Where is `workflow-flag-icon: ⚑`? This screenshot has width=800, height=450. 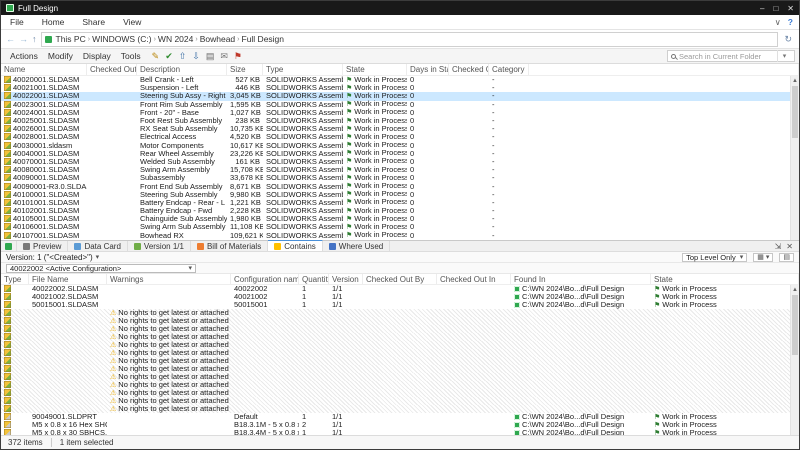 workflow-flag-icon: ⚑ is located at coordinates (238, 56).